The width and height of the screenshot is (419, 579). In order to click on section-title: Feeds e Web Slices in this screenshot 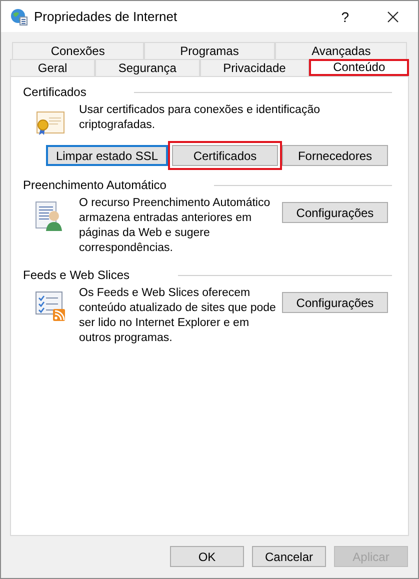, I will do `click(76, 275)`.